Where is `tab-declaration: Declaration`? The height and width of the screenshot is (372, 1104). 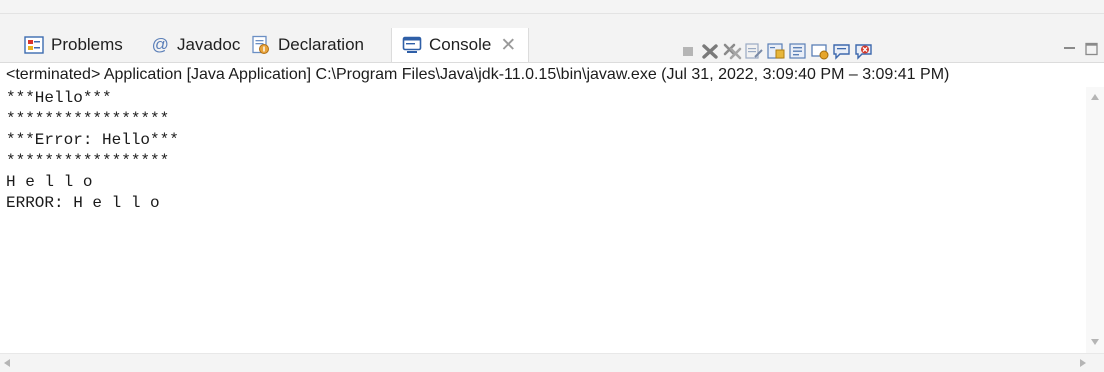 tab-declaration: Declaration is located at coordinates (307, 45).